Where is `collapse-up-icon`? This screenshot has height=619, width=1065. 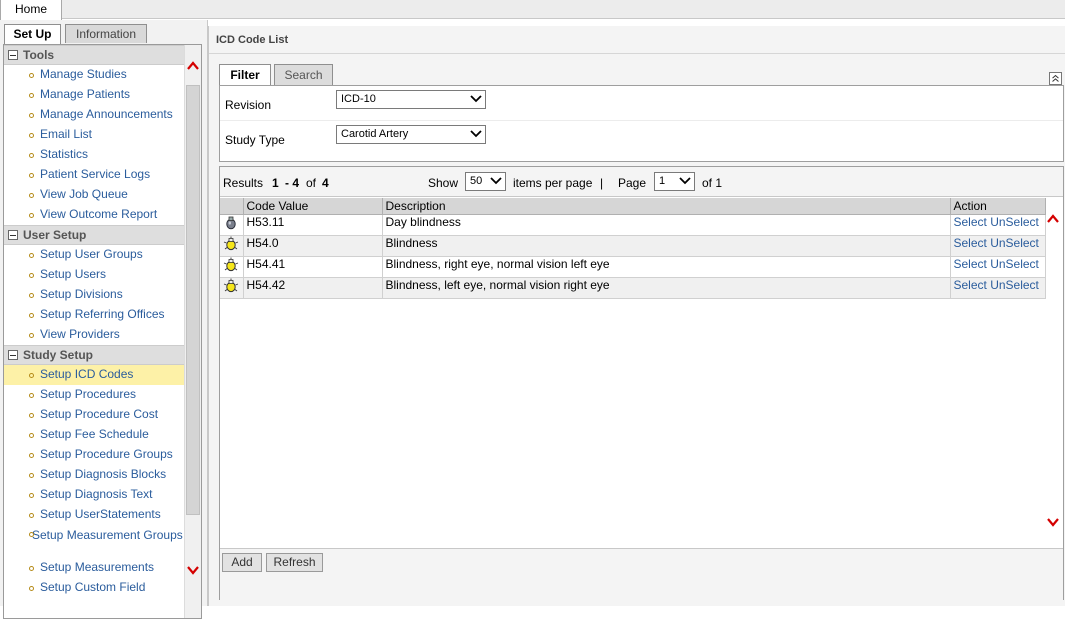
collapse-up-icon is located at coordinates (1055, 78).